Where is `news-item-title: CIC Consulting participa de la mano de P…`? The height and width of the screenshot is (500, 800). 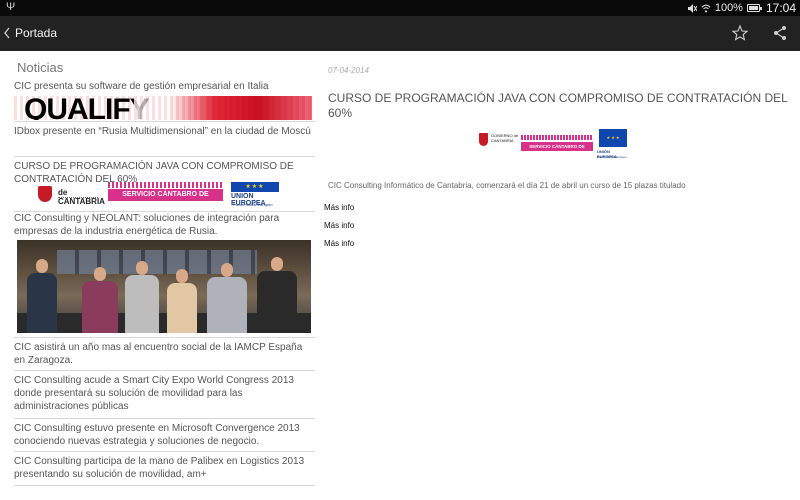 news-item-title: CIC Consulting participa de la mano de P… is located at coordinates (159, 468).